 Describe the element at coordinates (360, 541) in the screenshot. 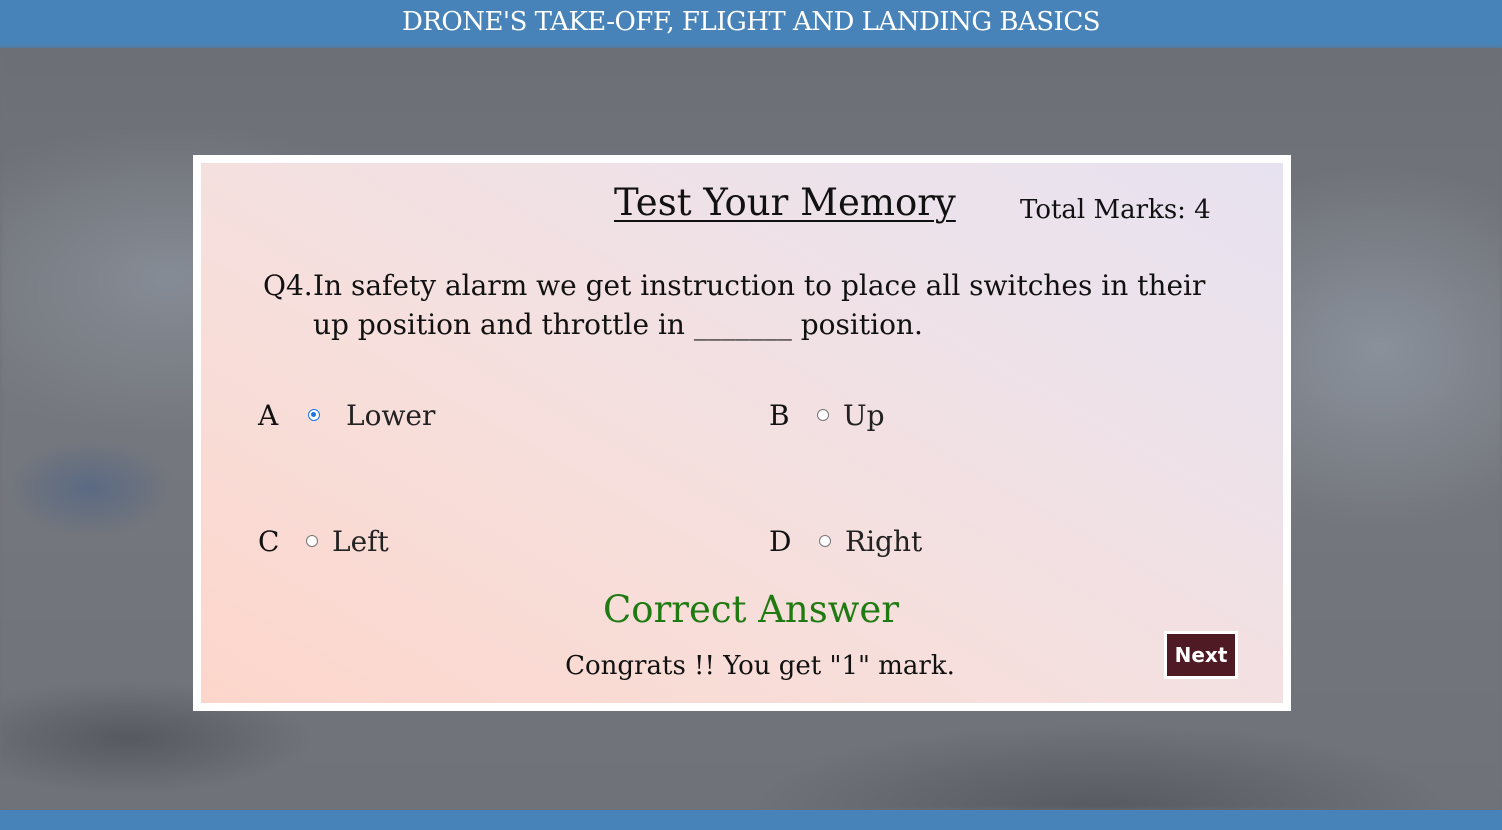

I see `option-label: Left` at that location.